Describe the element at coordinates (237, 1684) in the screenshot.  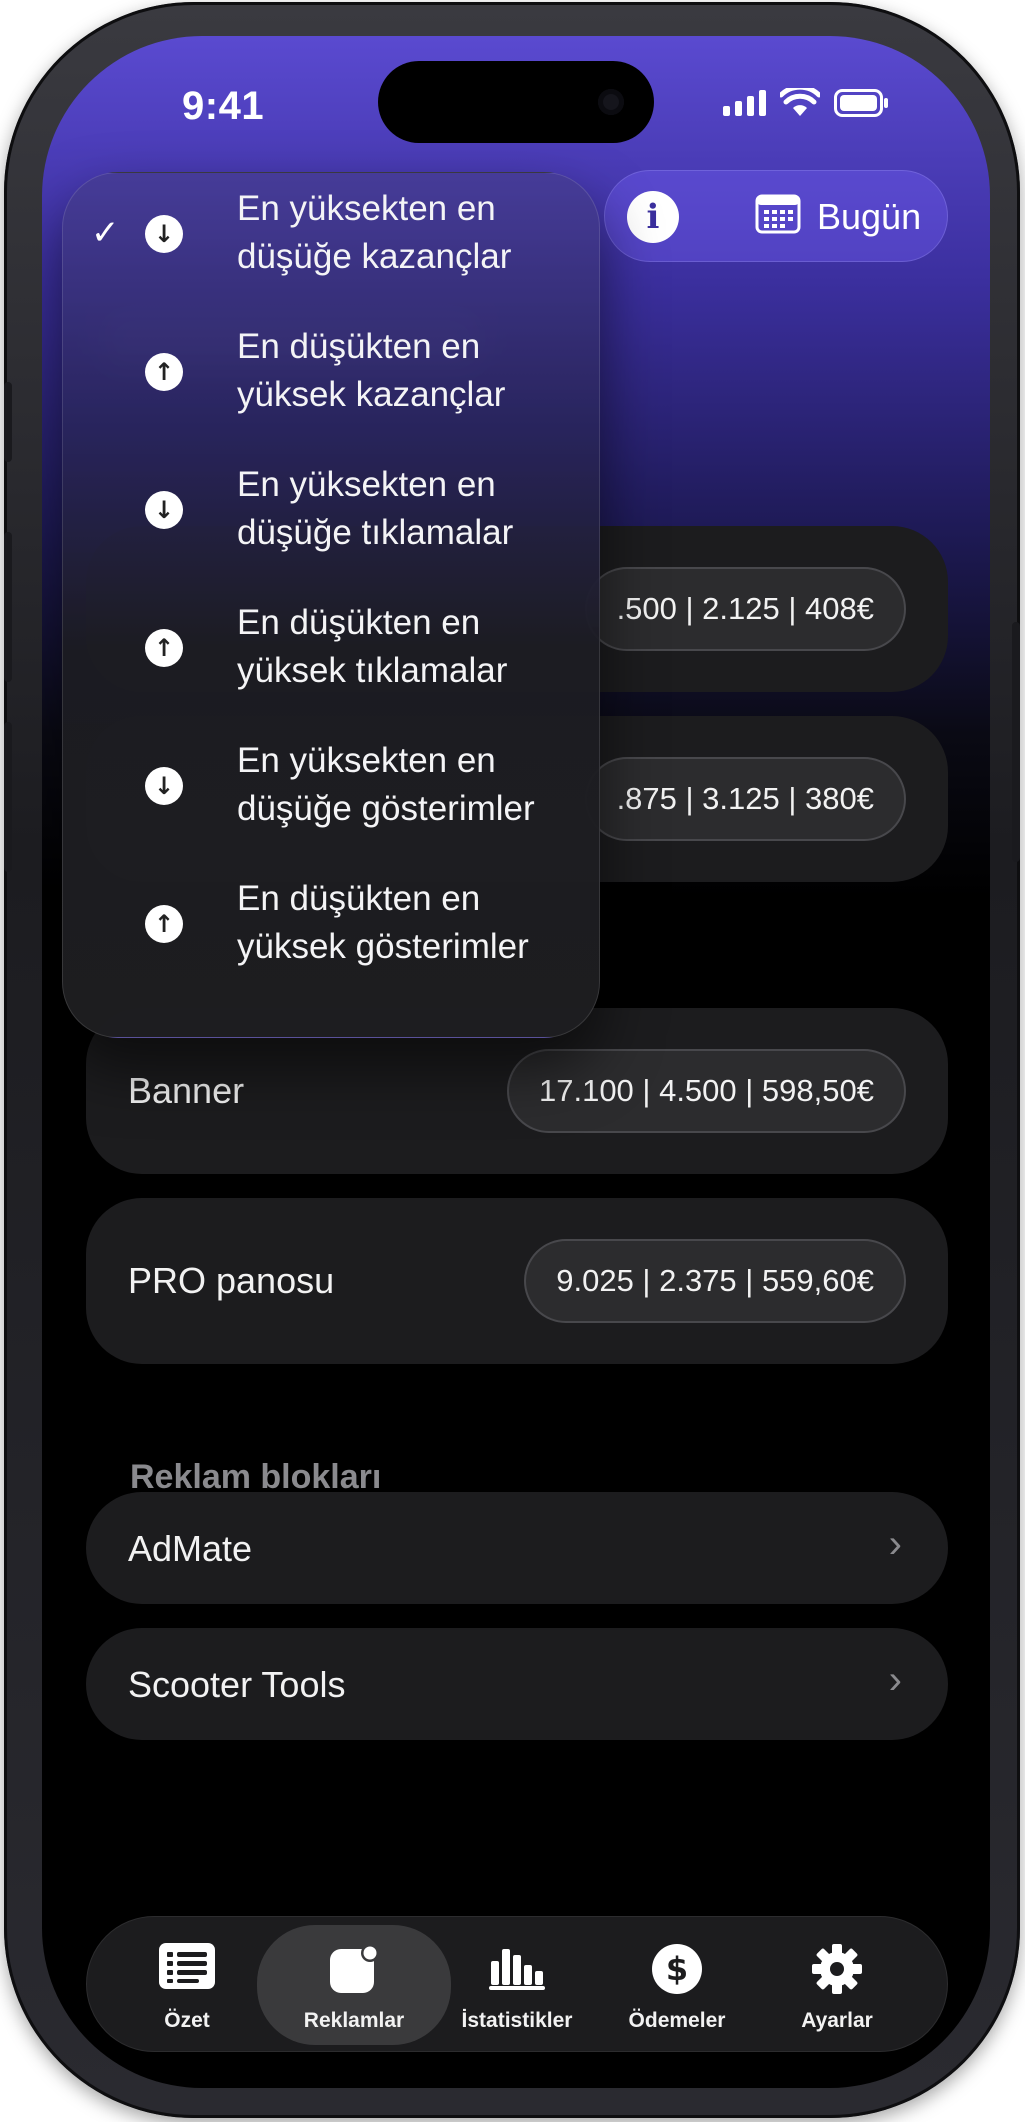
I see `ad-block-label: Scooter Tools` at that location.